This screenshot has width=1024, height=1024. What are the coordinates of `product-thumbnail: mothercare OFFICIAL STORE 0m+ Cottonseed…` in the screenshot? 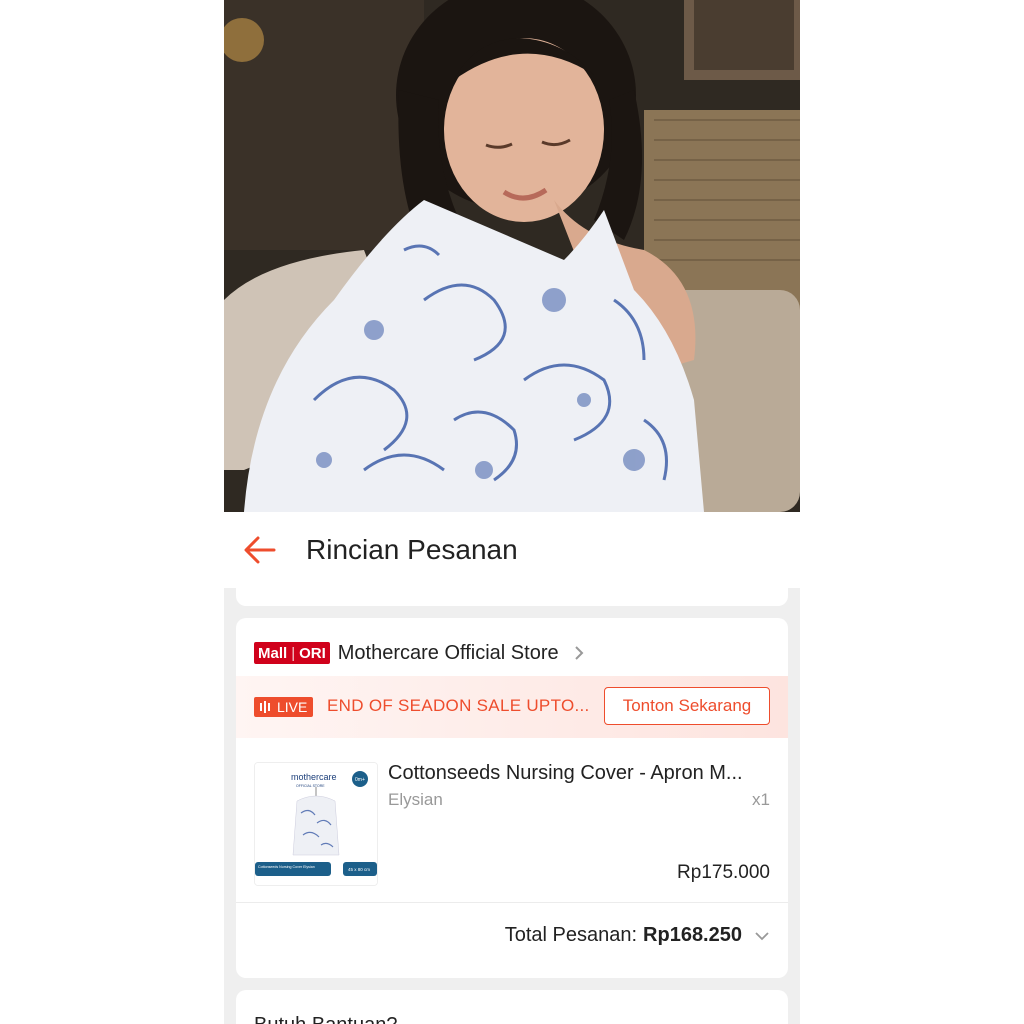 It's located at (316, 824).